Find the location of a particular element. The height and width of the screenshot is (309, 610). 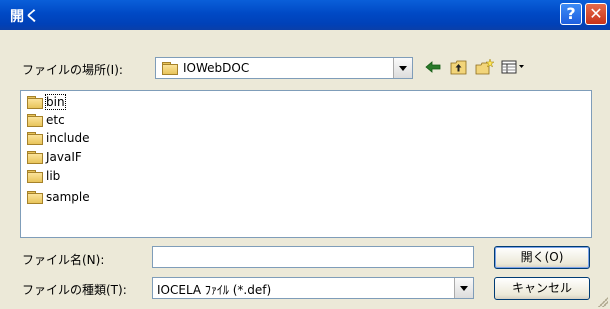

look-in-value: IOWebDOC is located at coordinates (216, 68).